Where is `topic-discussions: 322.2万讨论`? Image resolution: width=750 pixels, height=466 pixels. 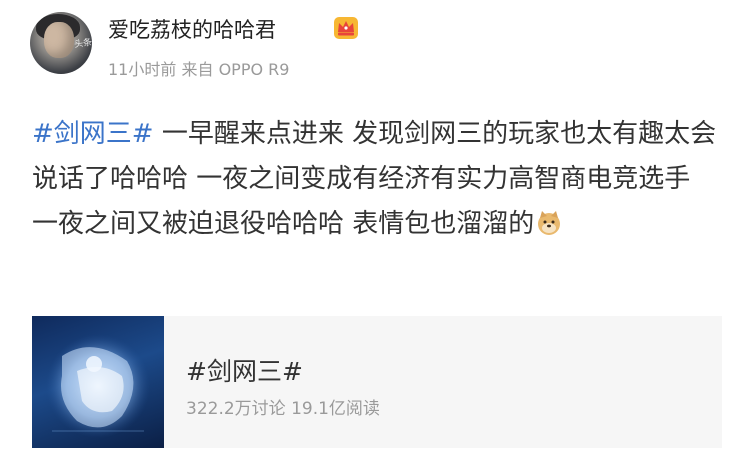 topic-discussions: 322.2万讨论 is located at coordinates (236, 409).